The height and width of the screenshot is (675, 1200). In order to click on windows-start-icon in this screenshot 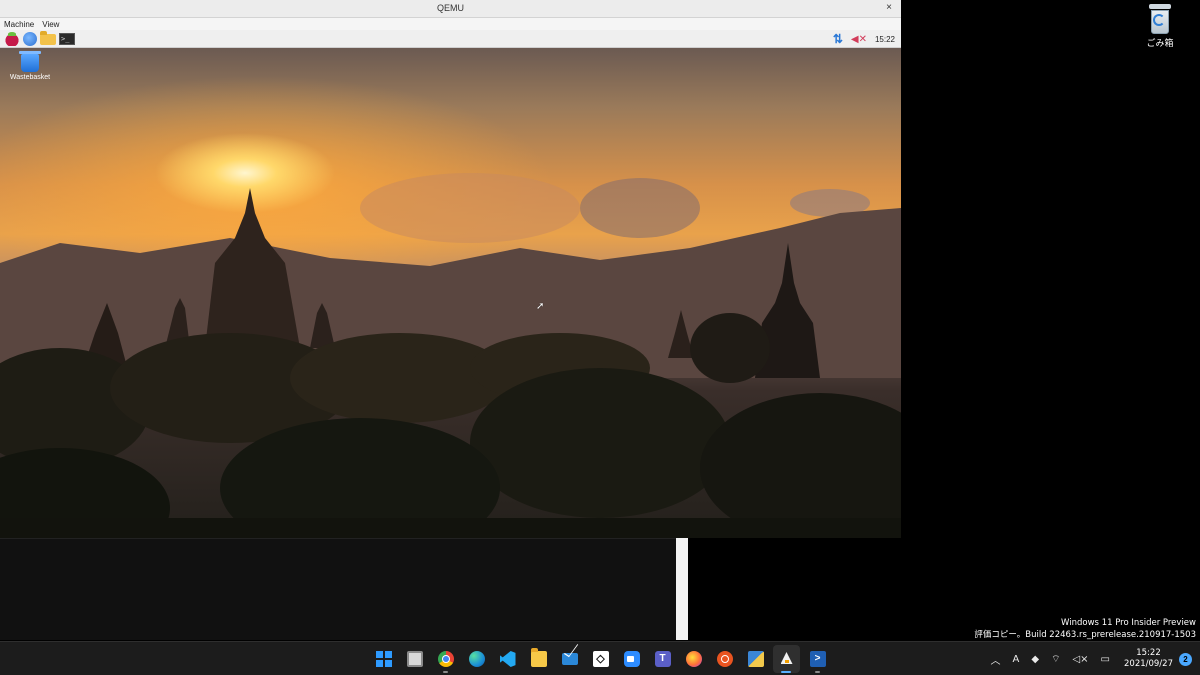, I will do `click(383, 659)`.